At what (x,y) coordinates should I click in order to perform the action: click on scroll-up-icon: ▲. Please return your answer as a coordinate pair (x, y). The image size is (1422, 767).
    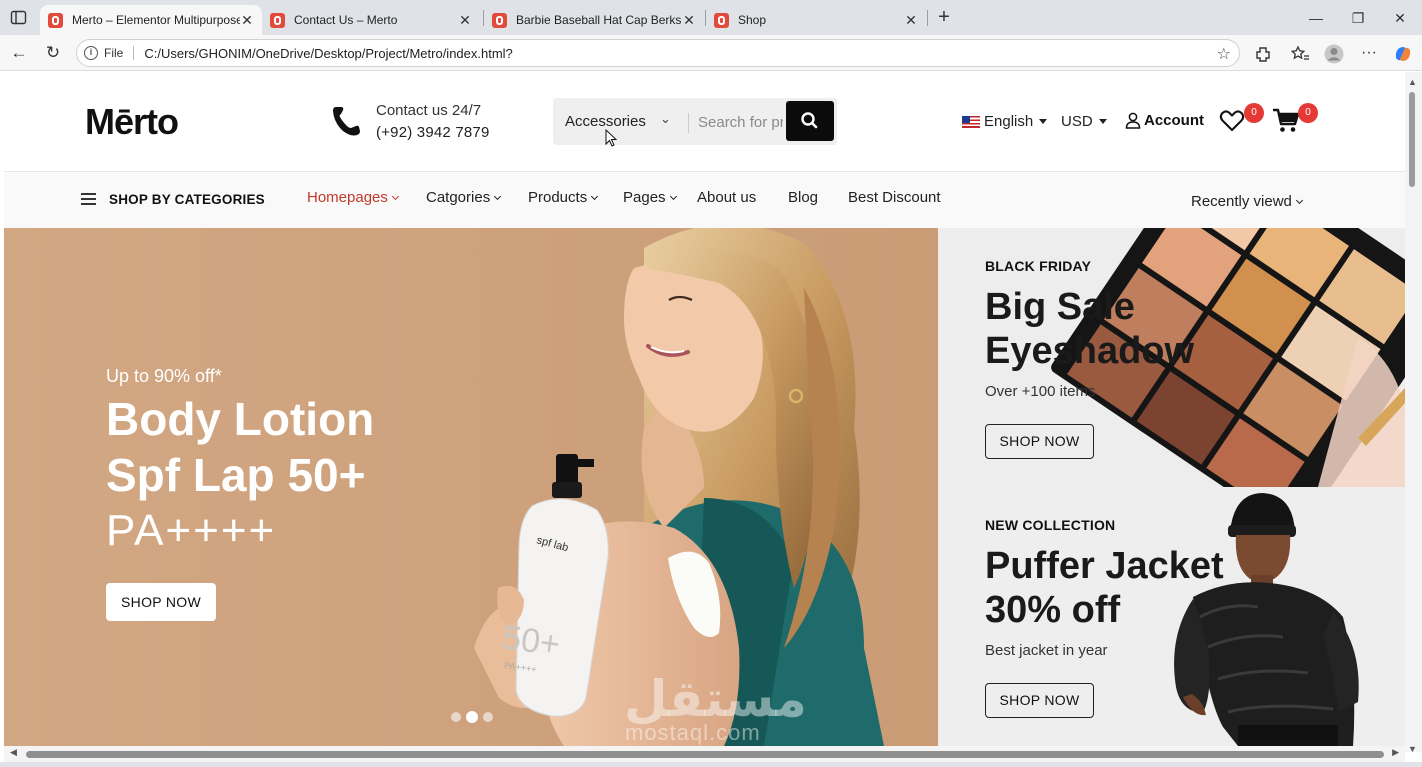
    Looking at the image, I should click on (1412, 82).